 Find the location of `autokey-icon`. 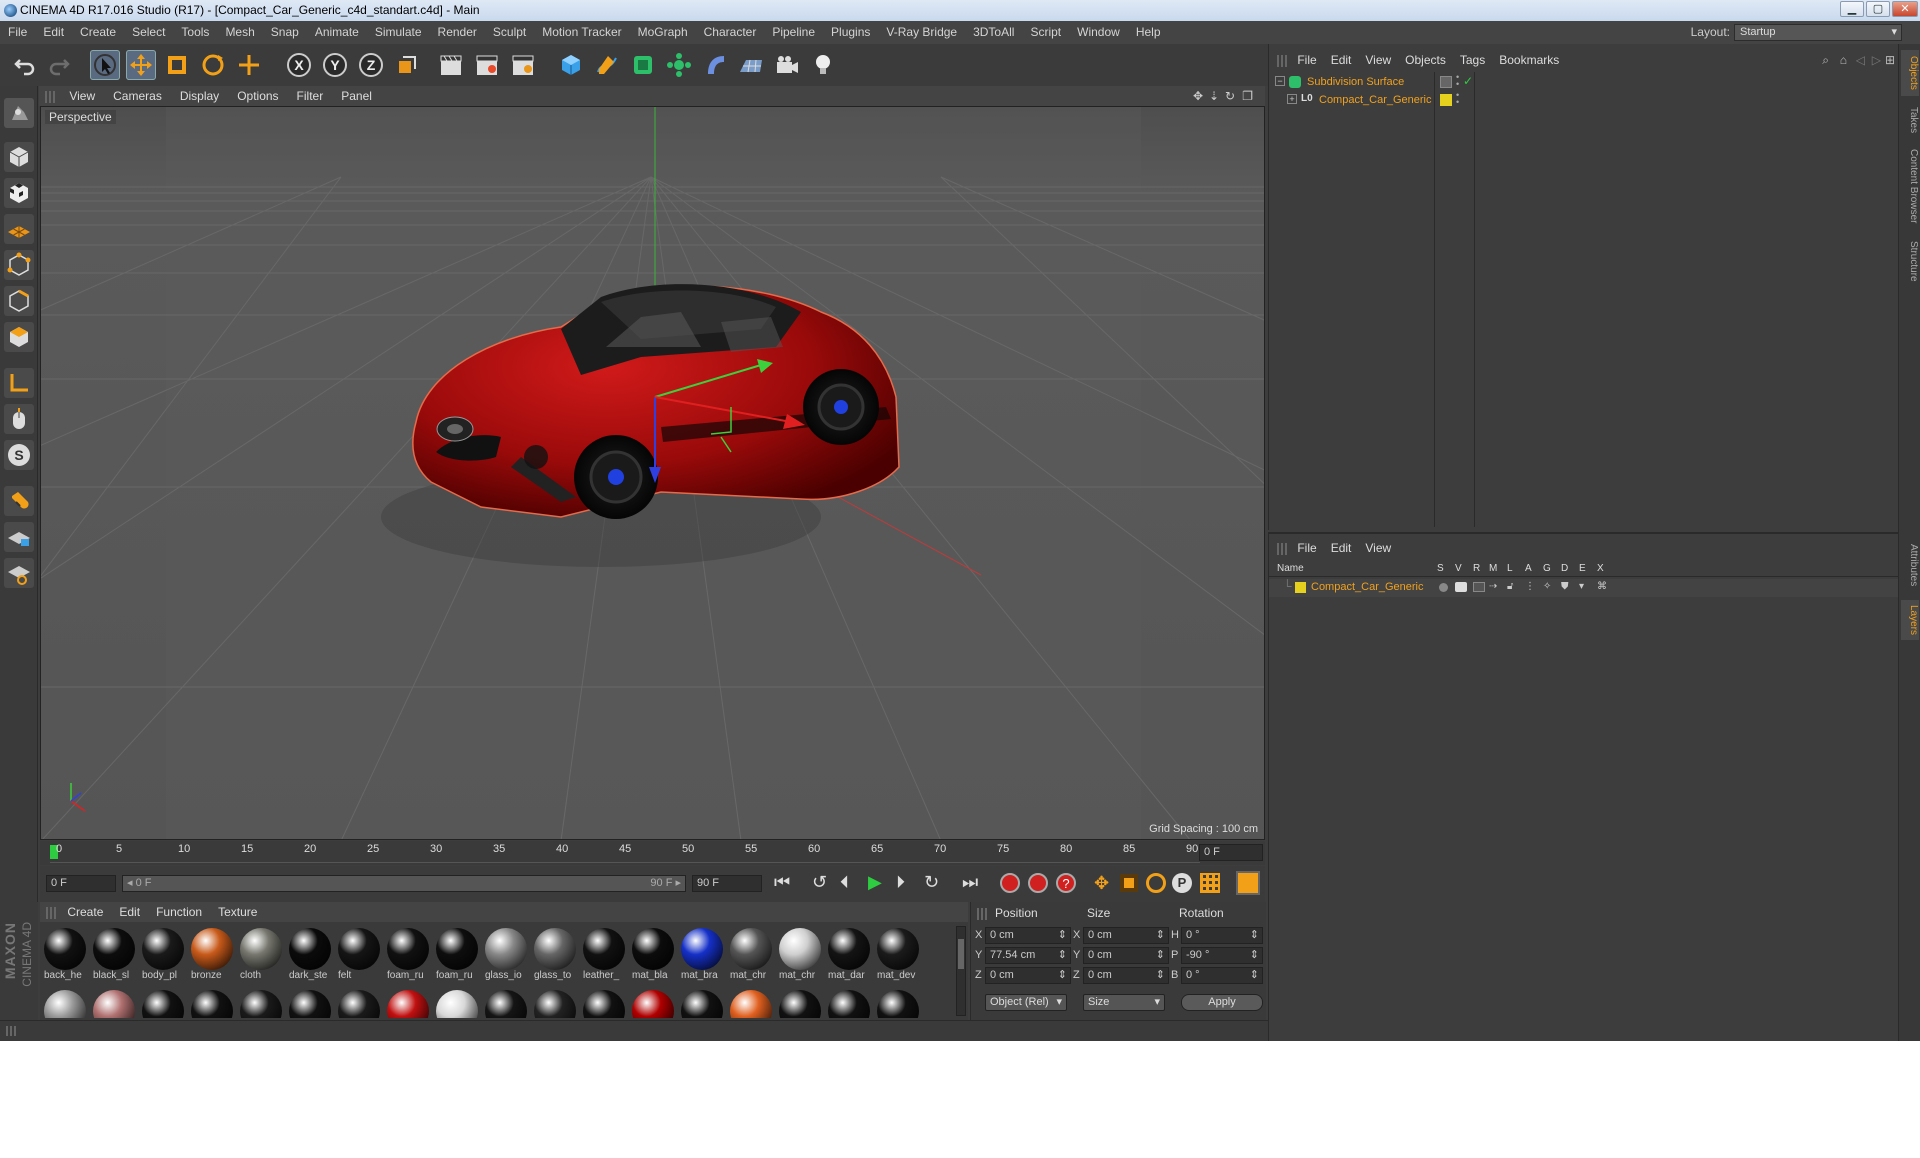

autokey-icon is located at coordinates (1038, 883).